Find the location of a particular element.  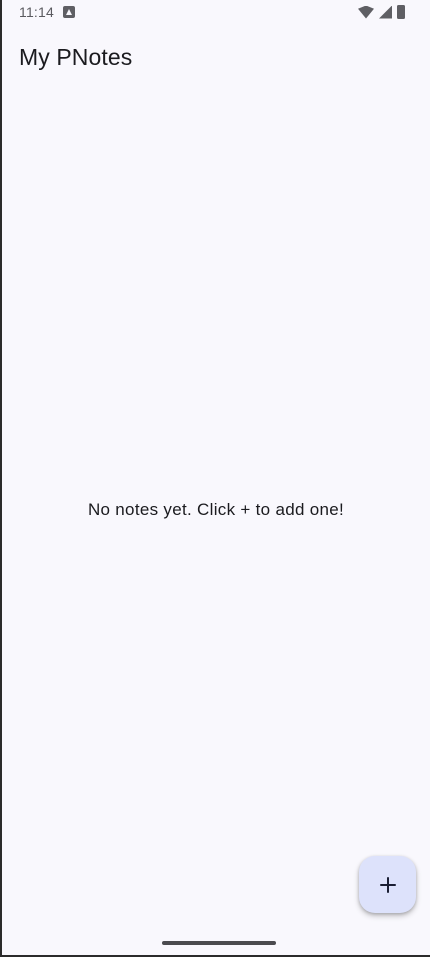

status-time: 11:14 is located at coordinates (36, 12).